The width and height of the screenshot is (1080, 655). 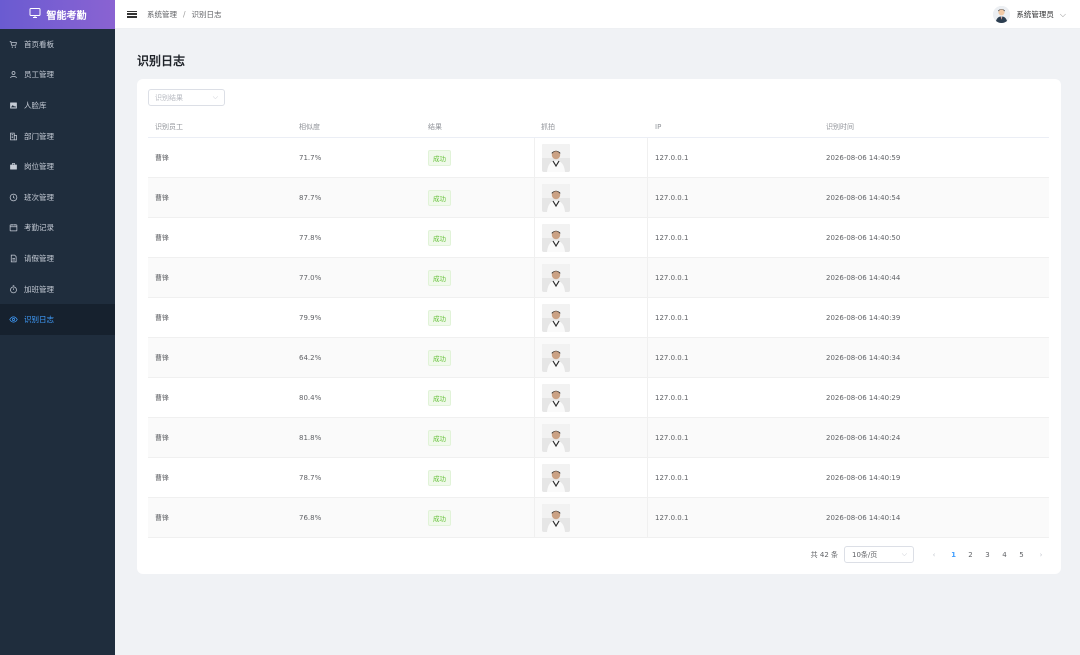 What do you see at coordinates (39, 167) in the screenshot?
I see `sidebar-item-label: 岗位管理` at bounding box center [39, 167].